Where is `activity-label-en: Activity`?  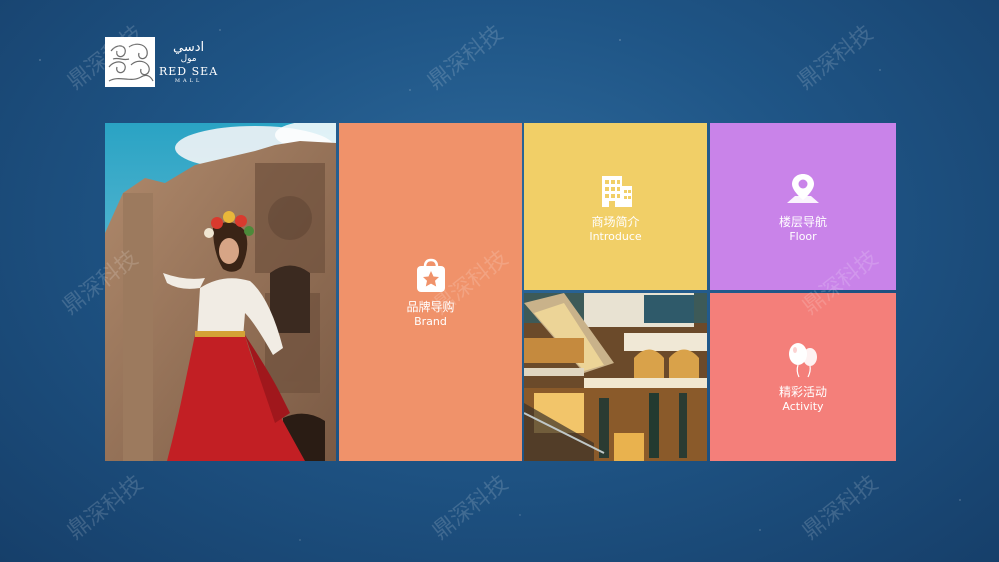
activity-label-en: Activity is located at coordinates (803, 406).